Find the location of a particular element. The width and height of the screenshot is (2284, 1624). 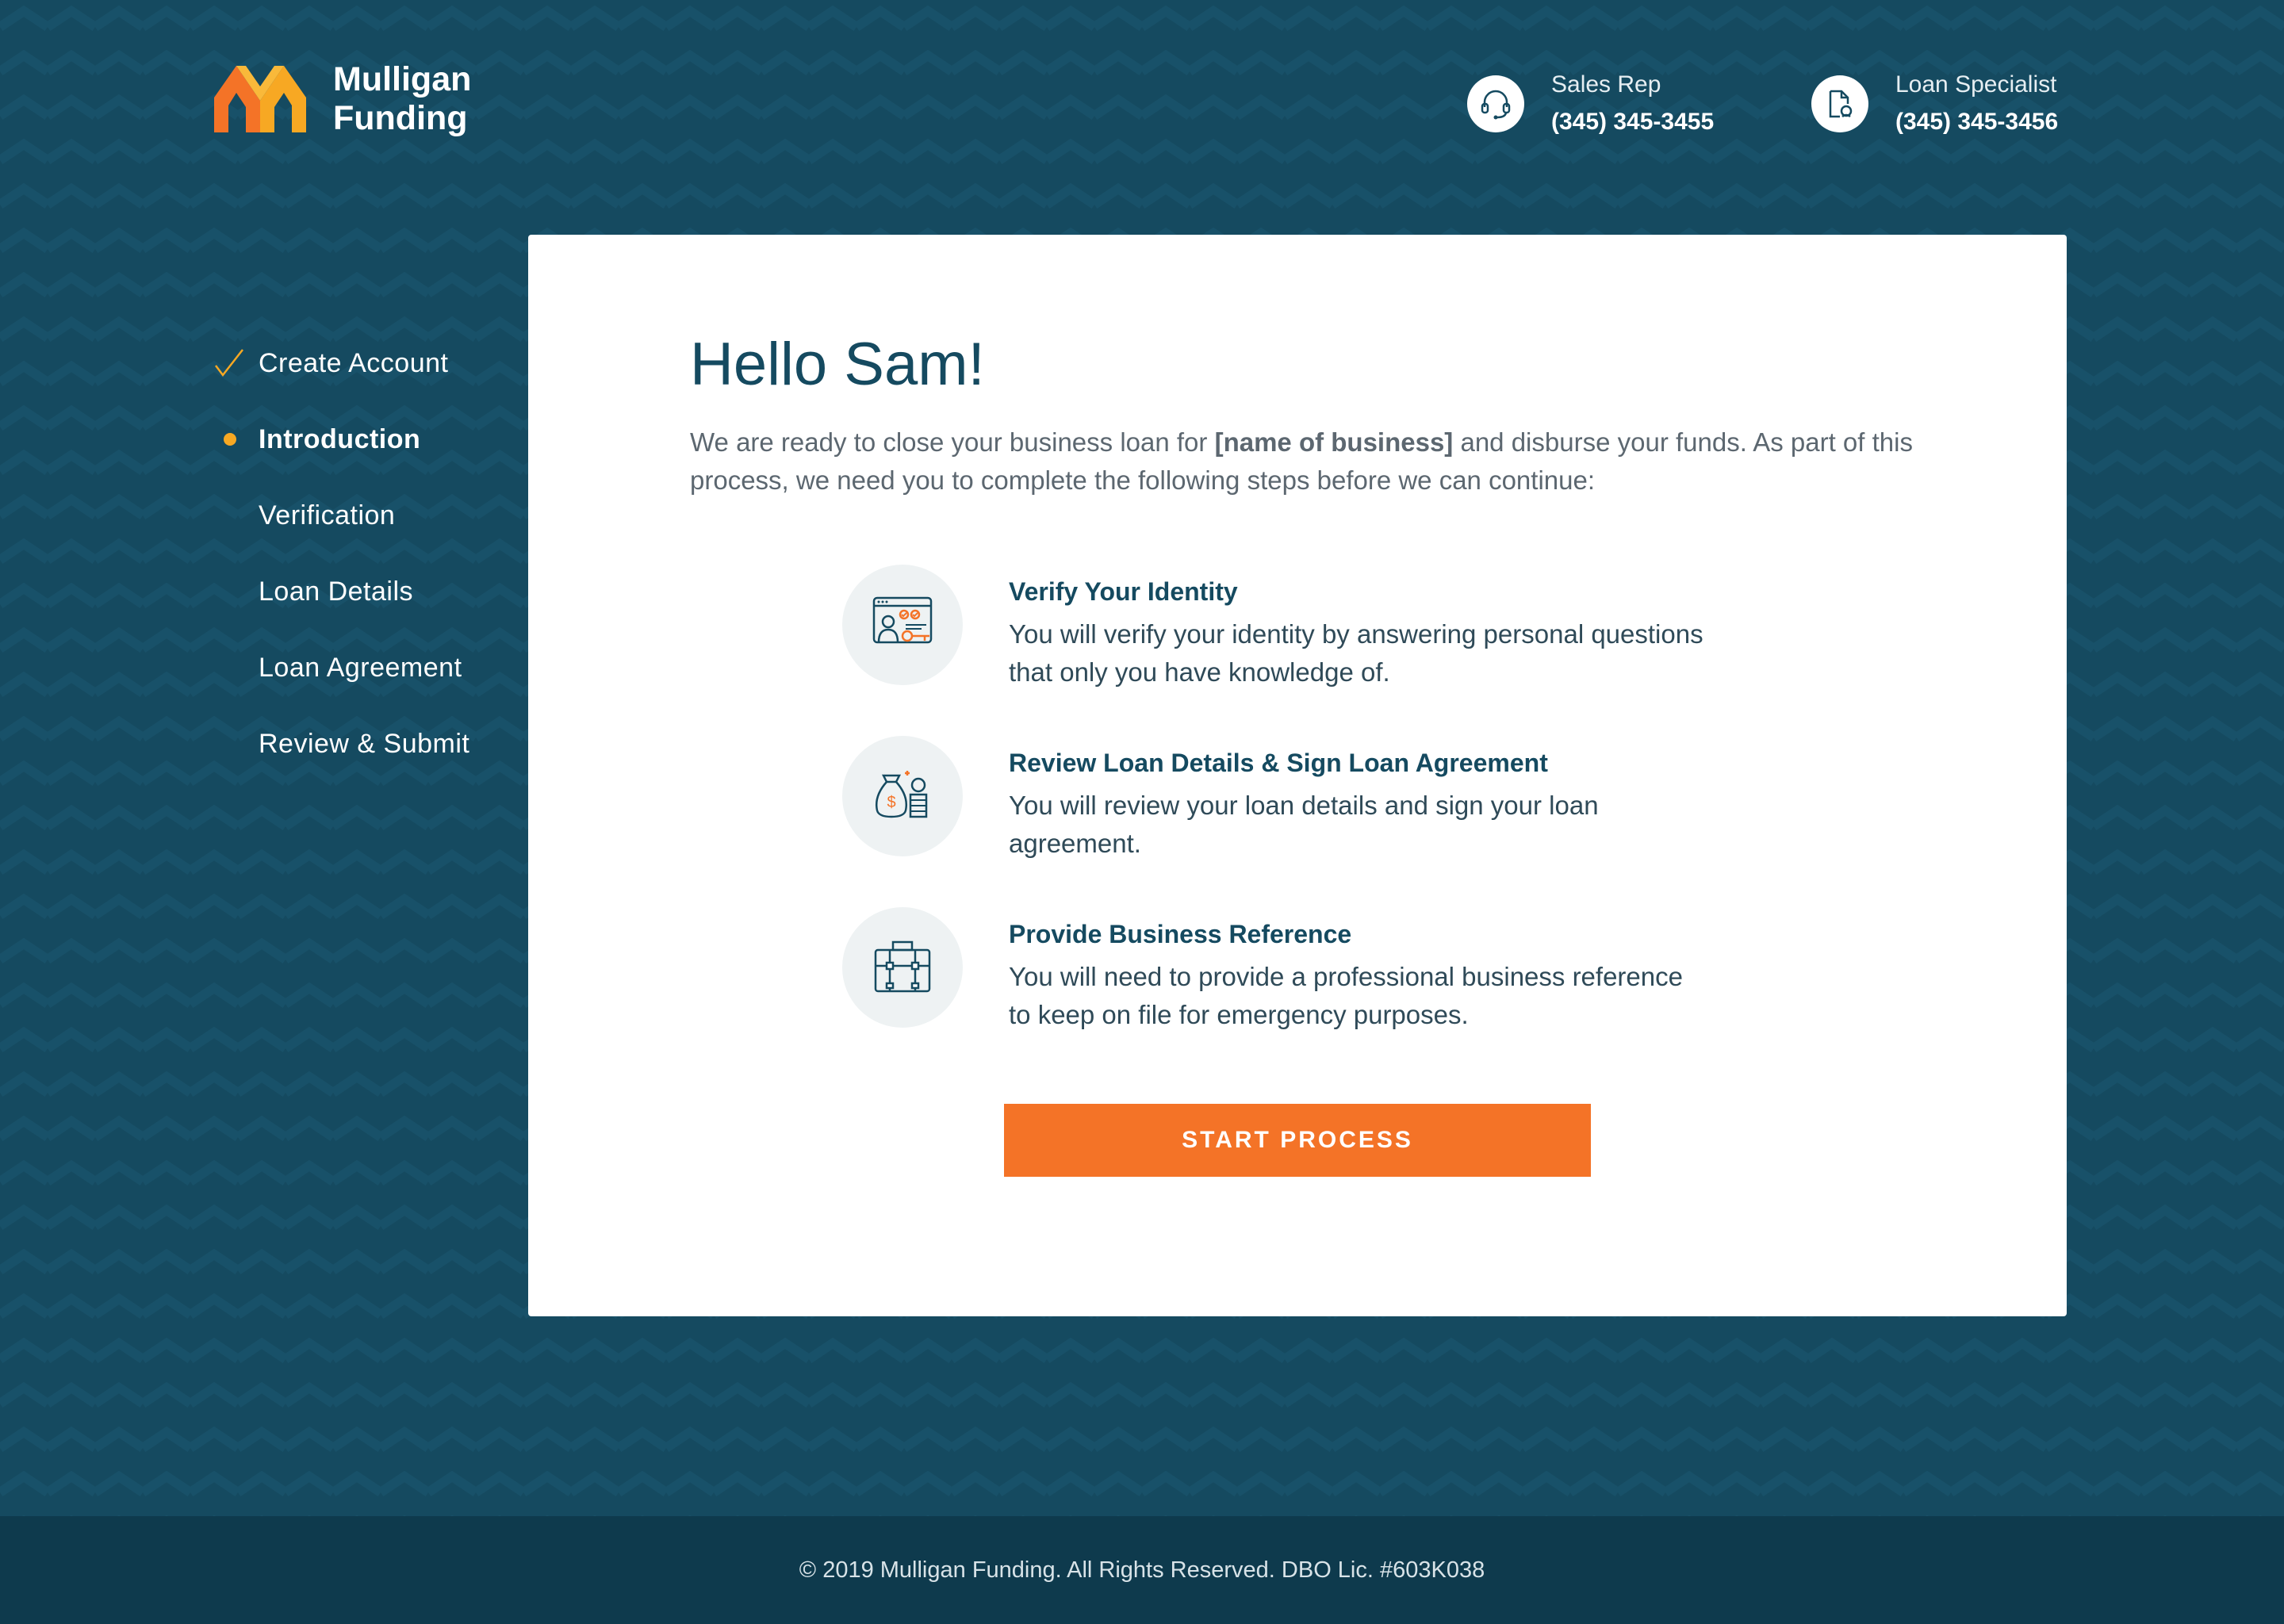

page-title: Hello Sam! is located at coordinates (837, 364).